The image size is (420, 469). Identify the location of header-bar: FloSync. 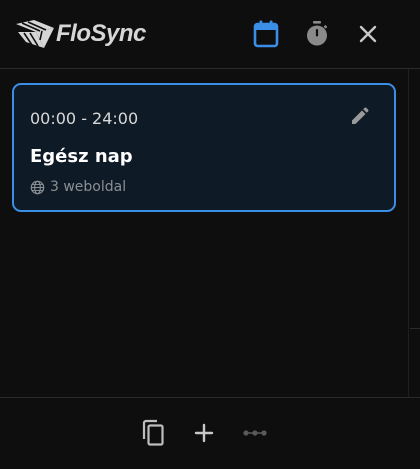
(210, 34).